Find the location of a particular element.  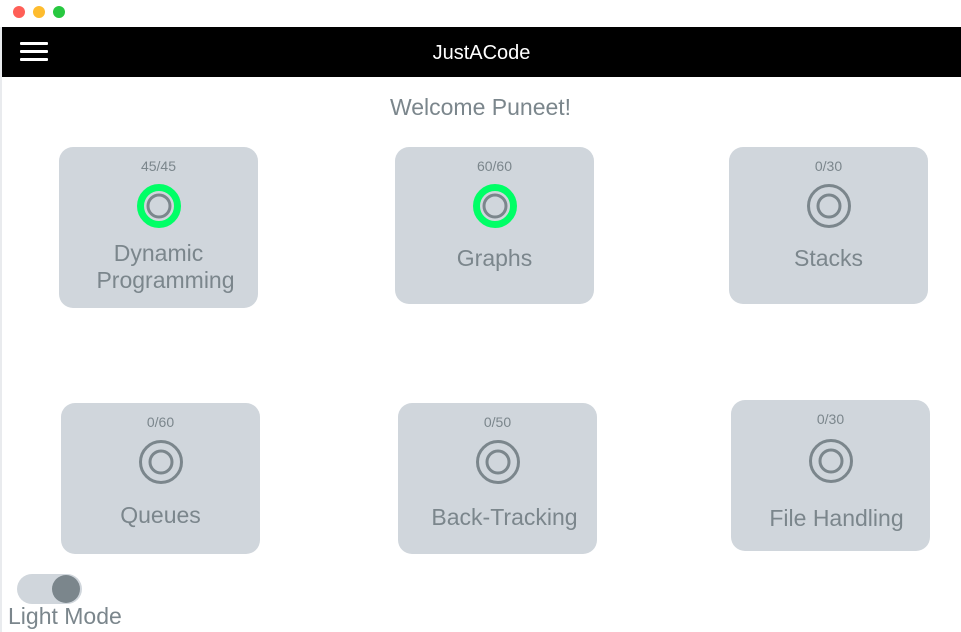

topic-card-stacks: 0/30 Stacks is located at coordinates (828, 225).